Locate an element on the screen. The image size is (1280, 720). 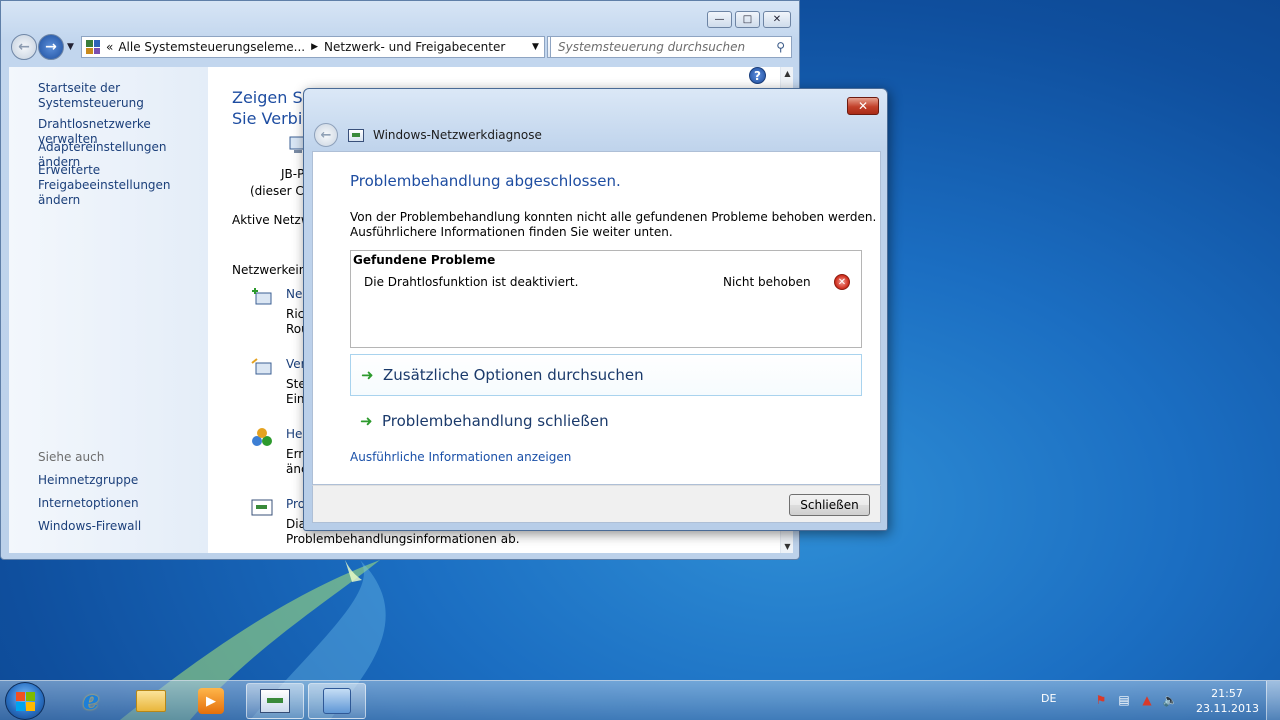
close-troubleshooter-button: ➜ Problembehandlung schließen is located at coordinates (606, 421).